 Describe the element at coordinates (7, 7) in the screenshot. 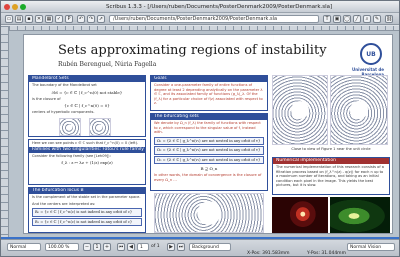

I see `close-window-button` at that location.